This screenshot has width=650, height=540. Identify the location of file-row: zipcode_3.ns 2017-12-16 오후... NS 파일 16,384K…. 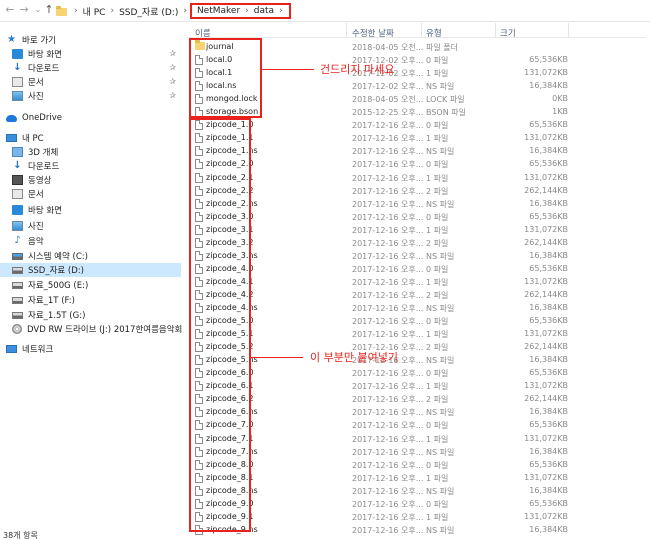
(416, 256).